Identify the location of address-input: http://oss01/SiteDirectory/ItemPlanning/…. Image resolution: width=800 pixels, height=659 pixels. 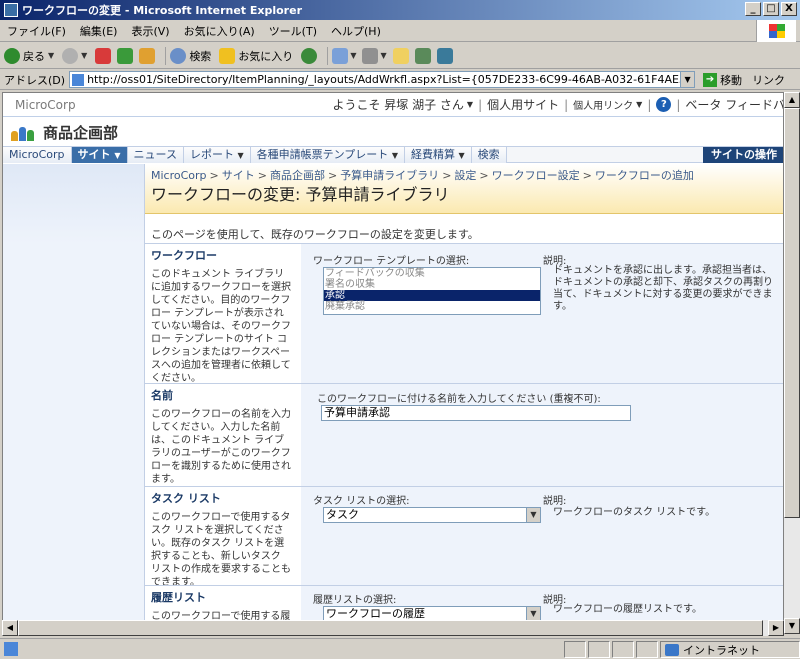
(375, 79).